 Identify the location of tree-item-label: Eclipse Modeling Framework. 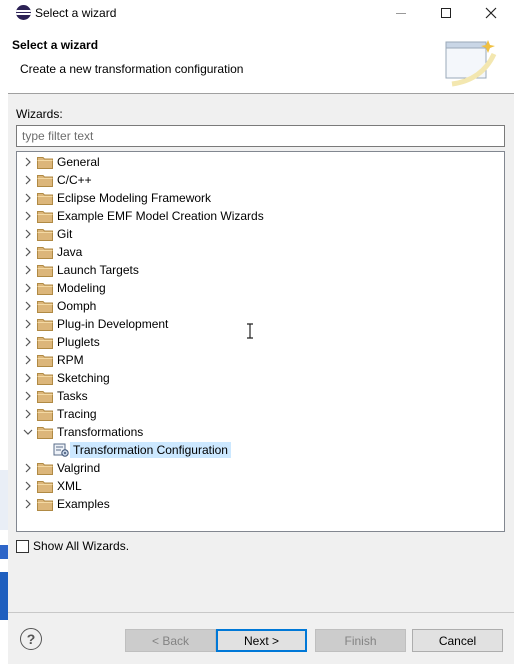
(134, 198).